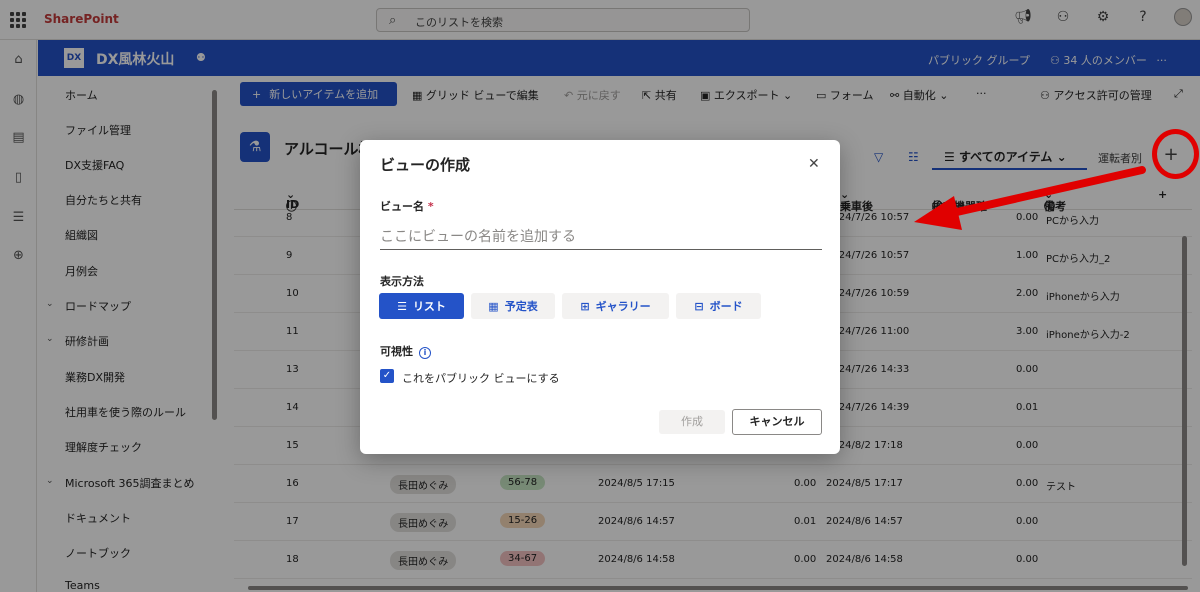 This screenshot has width=1200, height=592. What do you see at coordinates (425, 353) in the screenshot?
I see `info-icon: i` at bounding box center [425, 353].